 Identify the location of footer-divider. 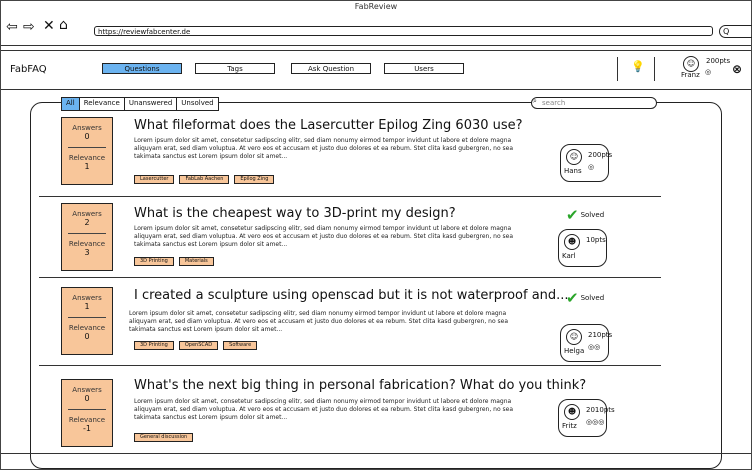
(376, 453).